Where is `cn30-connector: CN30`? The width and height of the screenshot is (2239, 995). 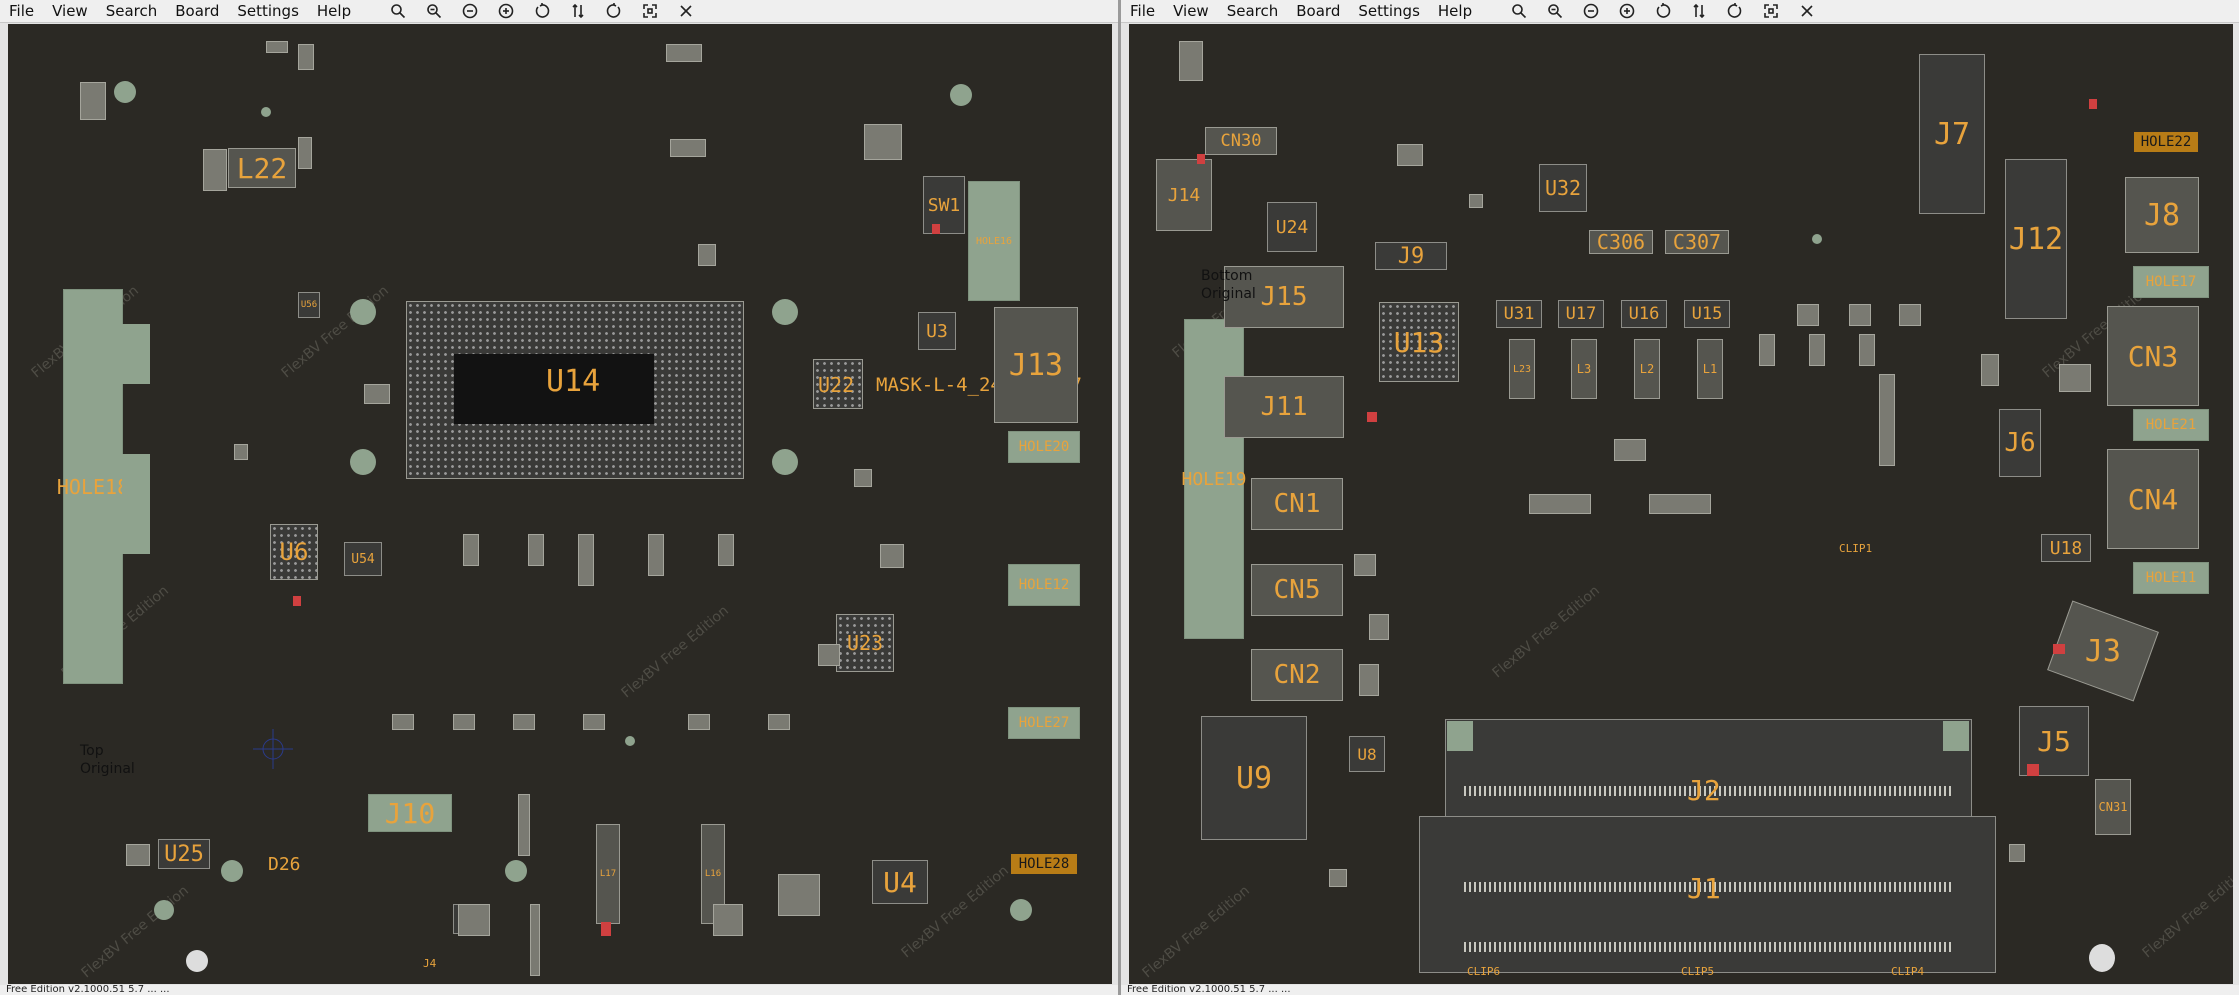 cn30-connector: CN30 is located at coordinates (1241, 141).